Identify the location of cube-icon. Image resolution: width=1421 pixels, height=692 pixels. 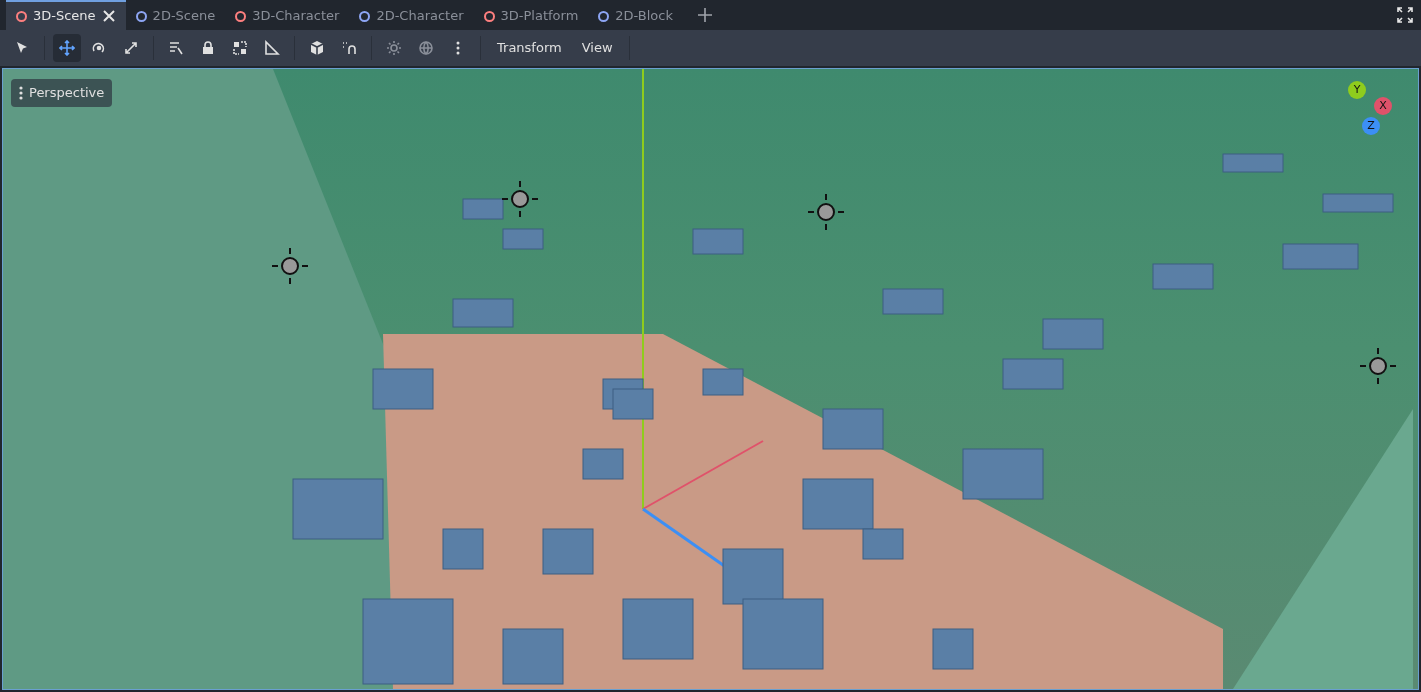
(317, 48).